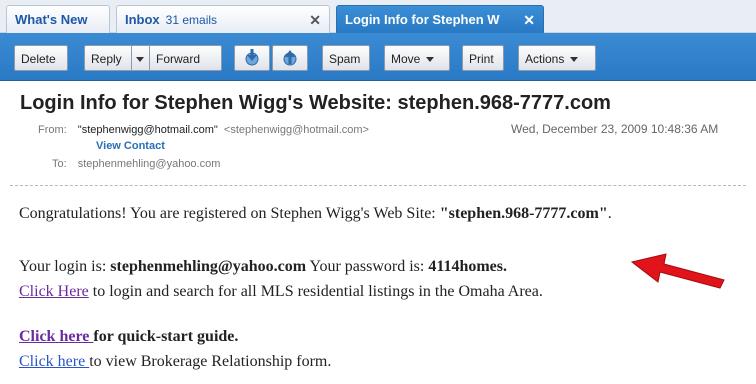  What do you see at coordinates (210, 361) in the screenshot?
I see `brokerage-text: to view Brokerage Relationship form.` at bounding box center [210, 361].